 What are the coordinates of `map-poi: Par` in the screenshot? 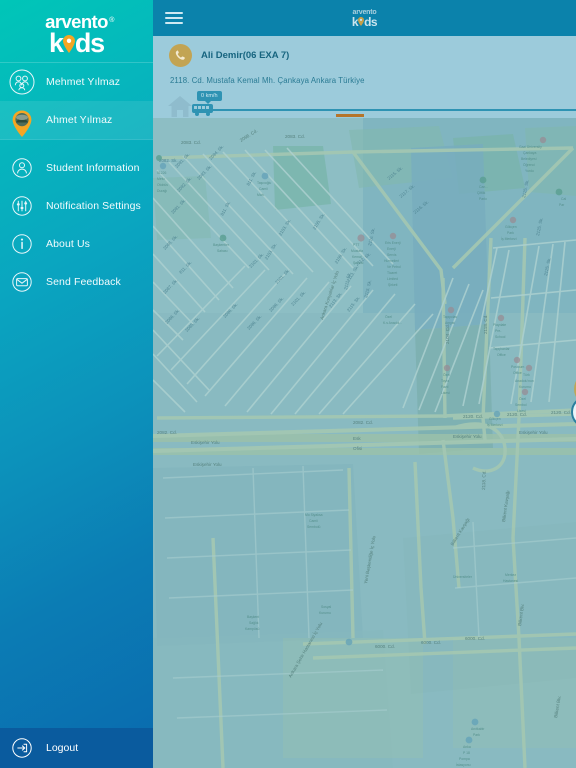 It's located at (562, 205).